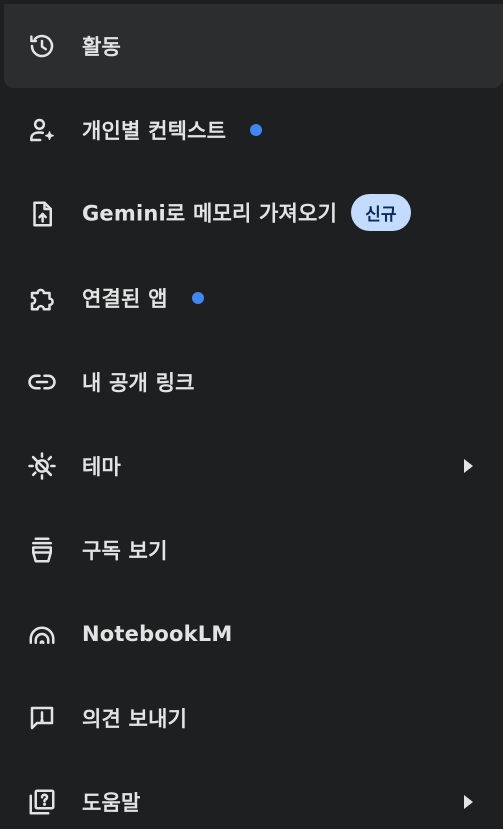  I want to click on menu-item-public-links: 내 공개 링크, so click(251, 382).